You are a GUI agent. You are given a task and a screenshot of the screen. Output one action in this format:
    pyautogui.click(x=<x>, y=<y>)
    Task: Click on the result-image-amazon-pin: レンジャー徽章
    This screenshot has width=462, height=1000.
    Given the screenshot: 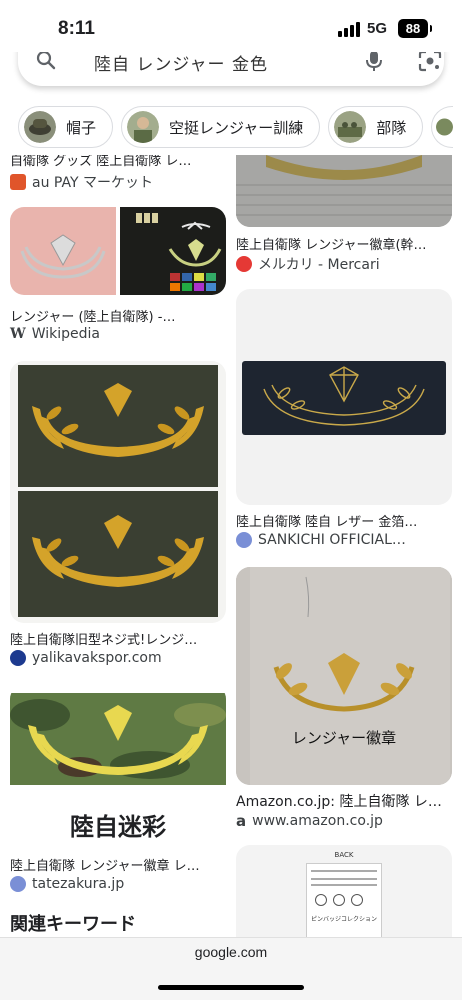 What is the action you would take?
    pyautogui.click(x=344, y=676)
    